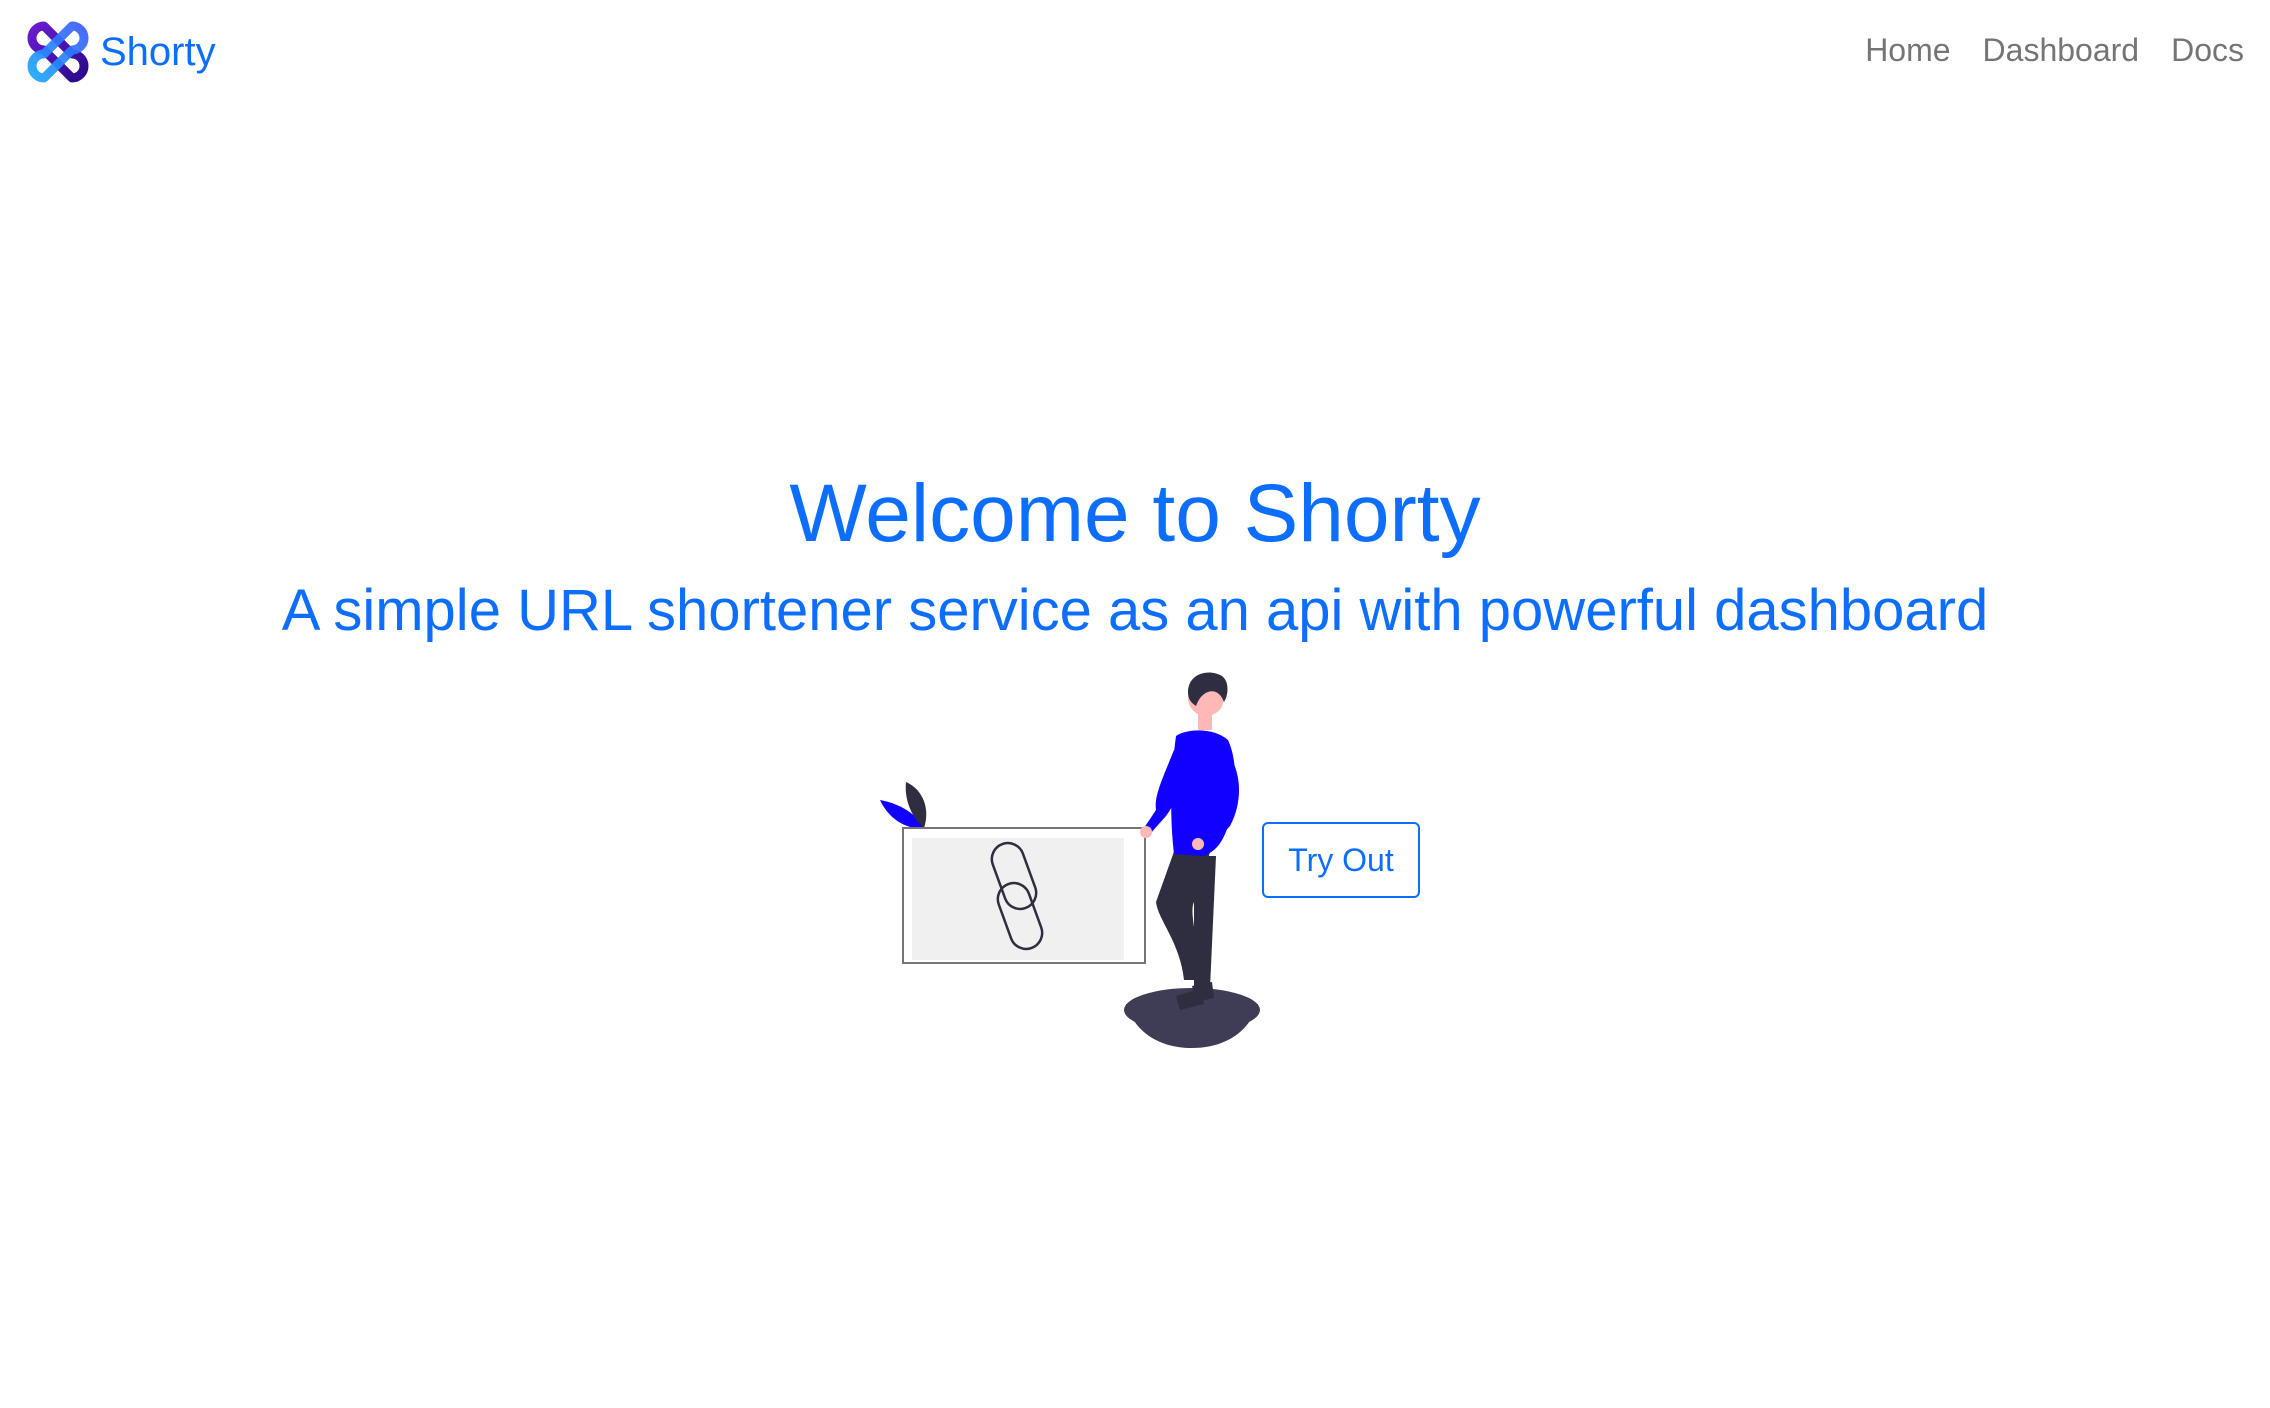 This screenshot has height=1408, width=2270. I want to click on person-with-link-card-illustration, so click(1070, 860).